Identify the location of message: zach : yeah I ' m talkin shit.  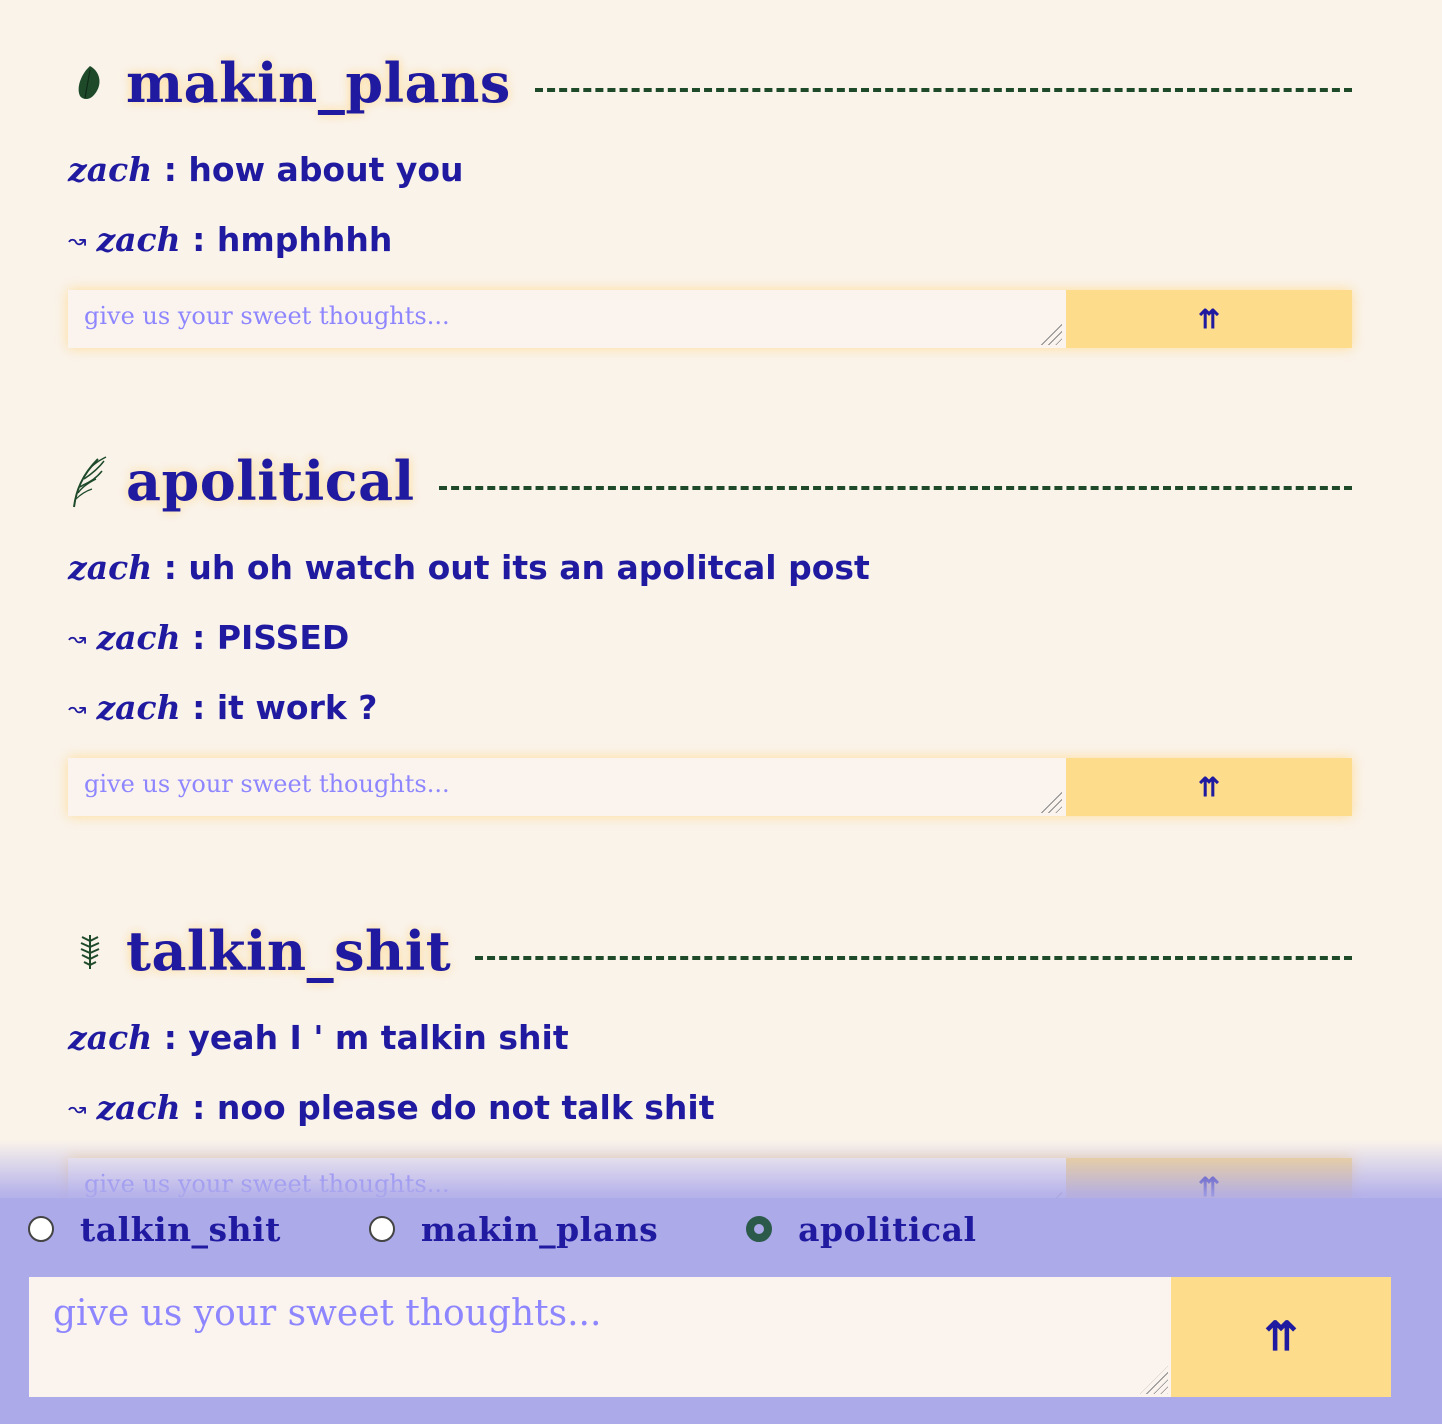
(710, 1038).